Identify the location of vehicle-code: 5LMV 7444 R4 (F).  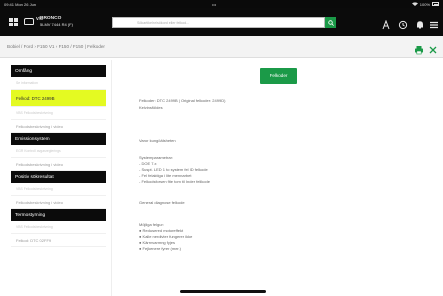
(56, 24).